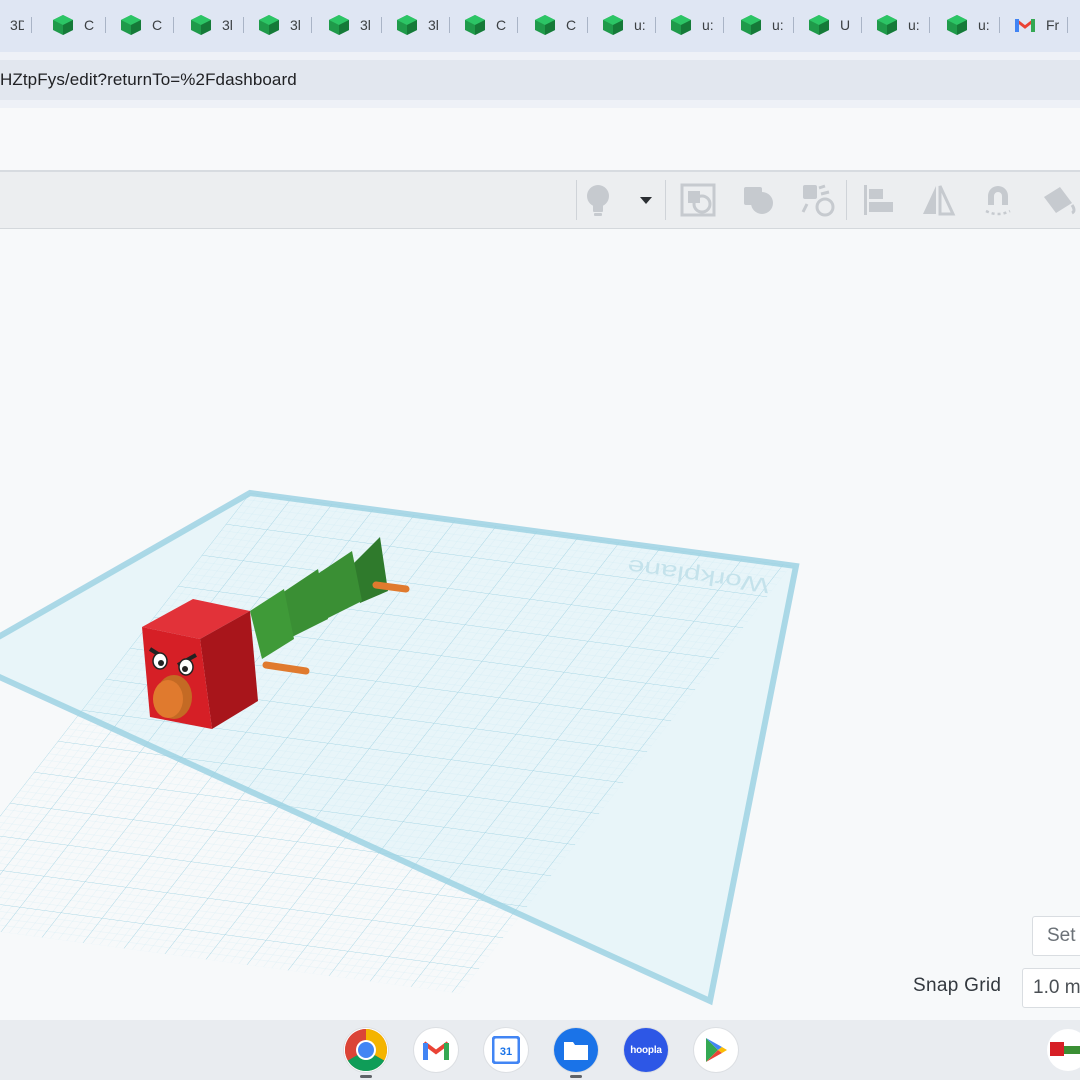 This screenshot has width=1080, height=1080. I want to click on dropdown-arrow-icon, so click(646, 200).